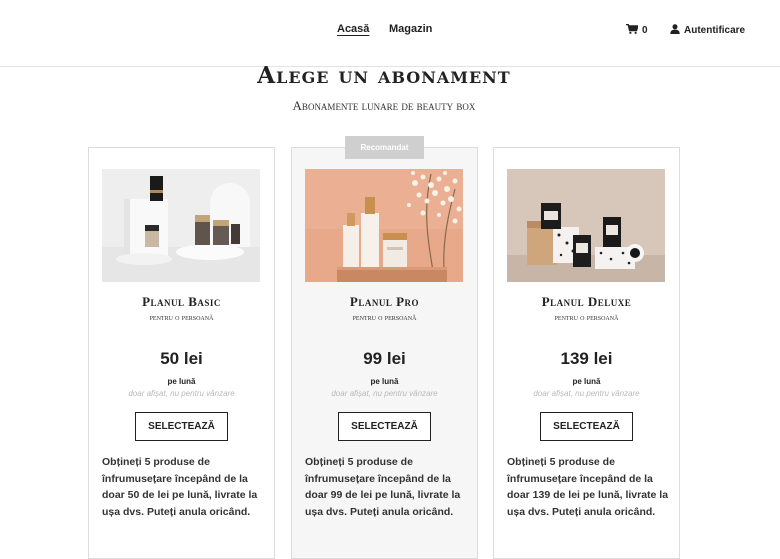 The width and height of the screenshot is (780, 559). What do you see at coordinates (384, 358) in the screenshot?
I see `plan-price: 99 lei` at bounding box center [384, 358].